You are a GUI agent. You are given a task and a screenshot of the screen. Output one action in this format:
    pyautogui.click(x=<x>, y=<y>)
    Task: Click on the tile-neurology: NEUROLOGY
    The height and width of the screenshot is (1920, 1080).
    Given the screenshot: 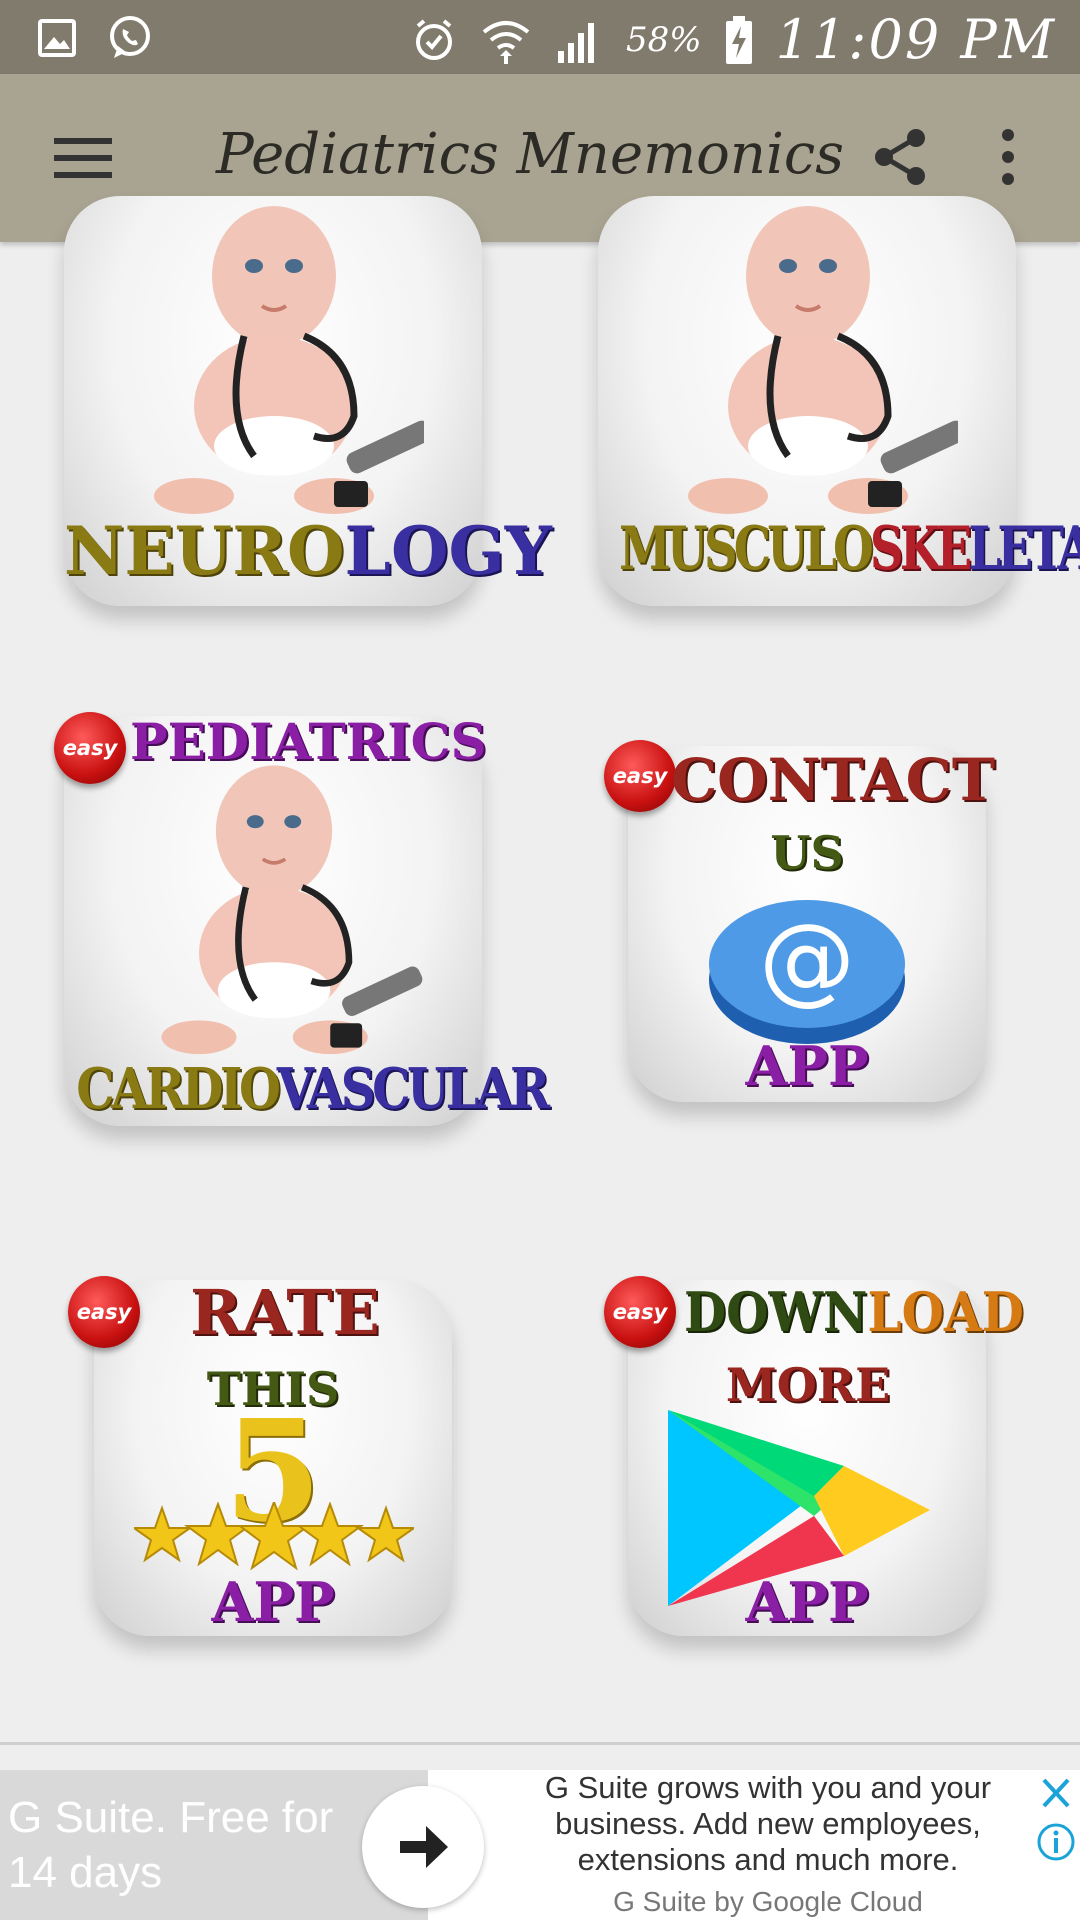 What is the action you would take?
    pyautogui.click(x=308, y=401)
    